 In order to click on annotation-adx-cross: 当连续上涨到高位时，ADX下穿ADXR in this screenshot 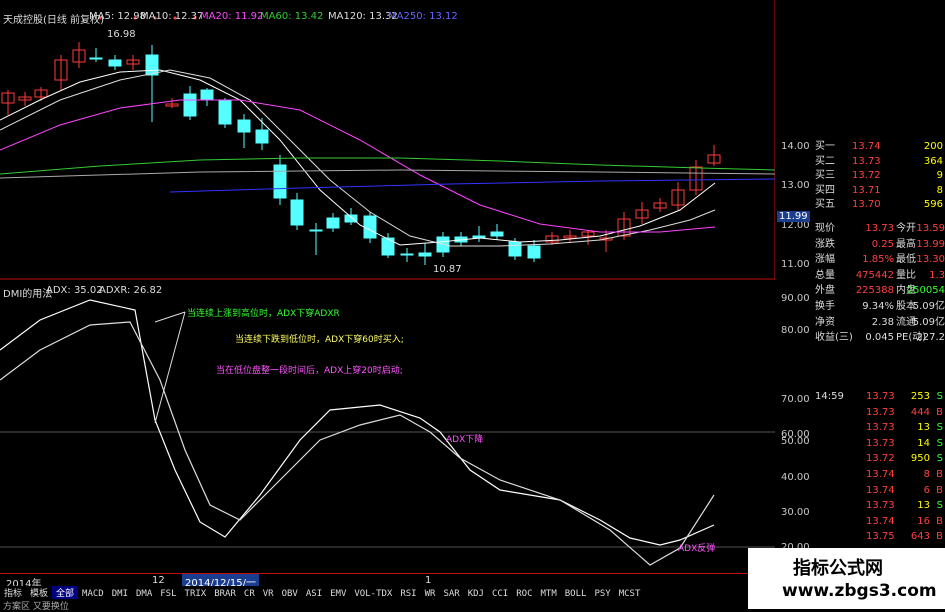, I will do `click(263, 314)`.